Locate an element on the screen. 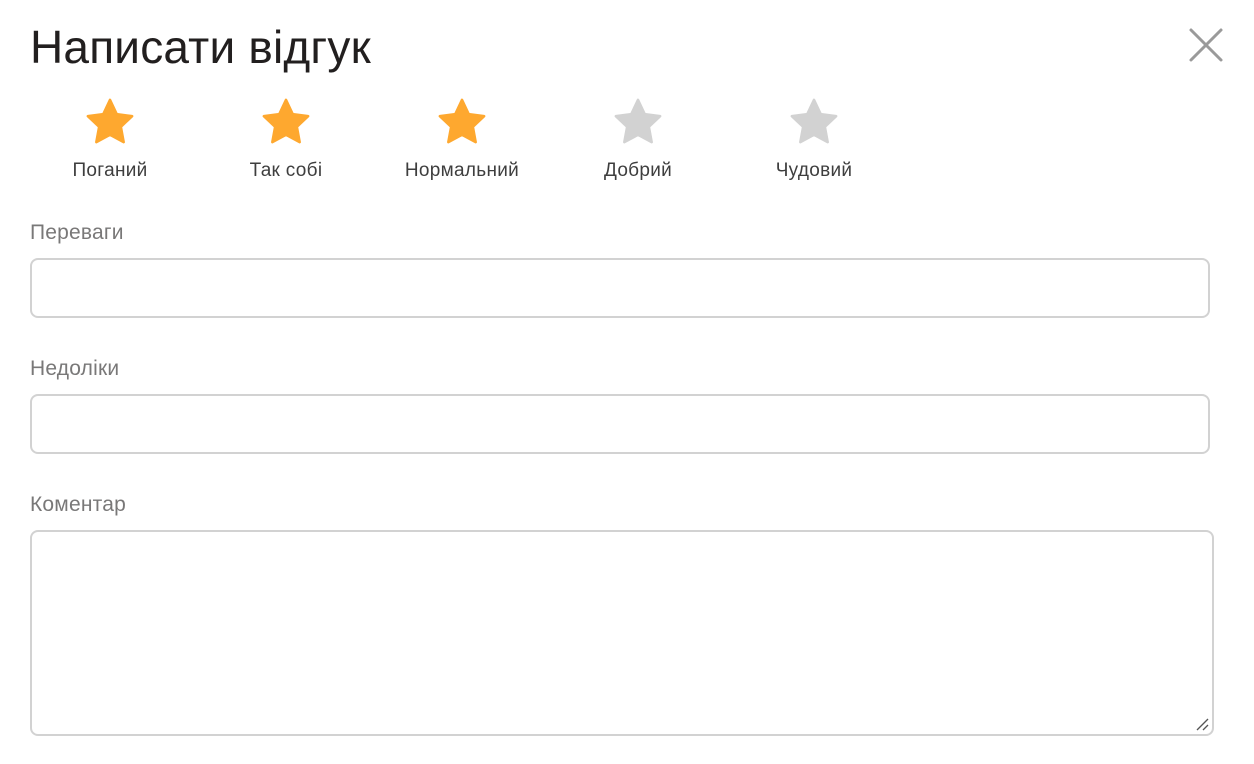  rating-option-5: Чудовий is located at coordinates (814, 142).